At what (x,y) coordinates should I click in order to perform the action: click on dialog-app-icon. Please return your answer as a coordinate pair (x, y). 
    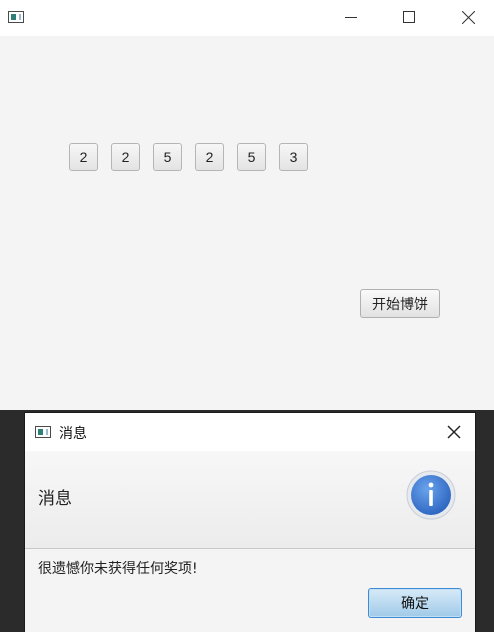
    Looking at the image, I should click on (43, 432).